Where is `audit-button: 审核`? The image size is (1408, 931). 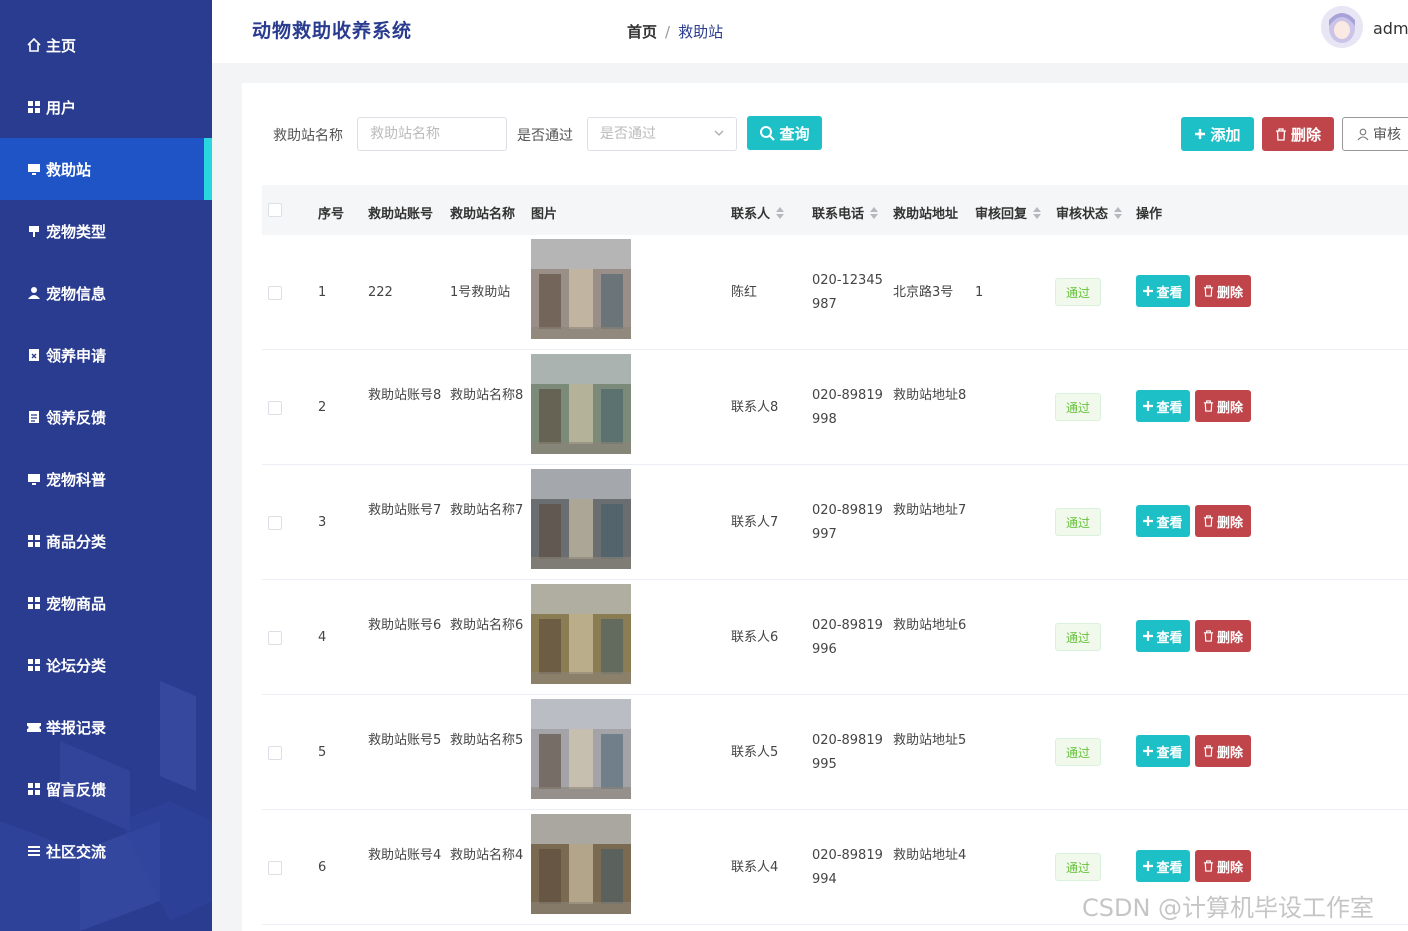
audit-button: 审核 is located at coordinates (1375, 134).